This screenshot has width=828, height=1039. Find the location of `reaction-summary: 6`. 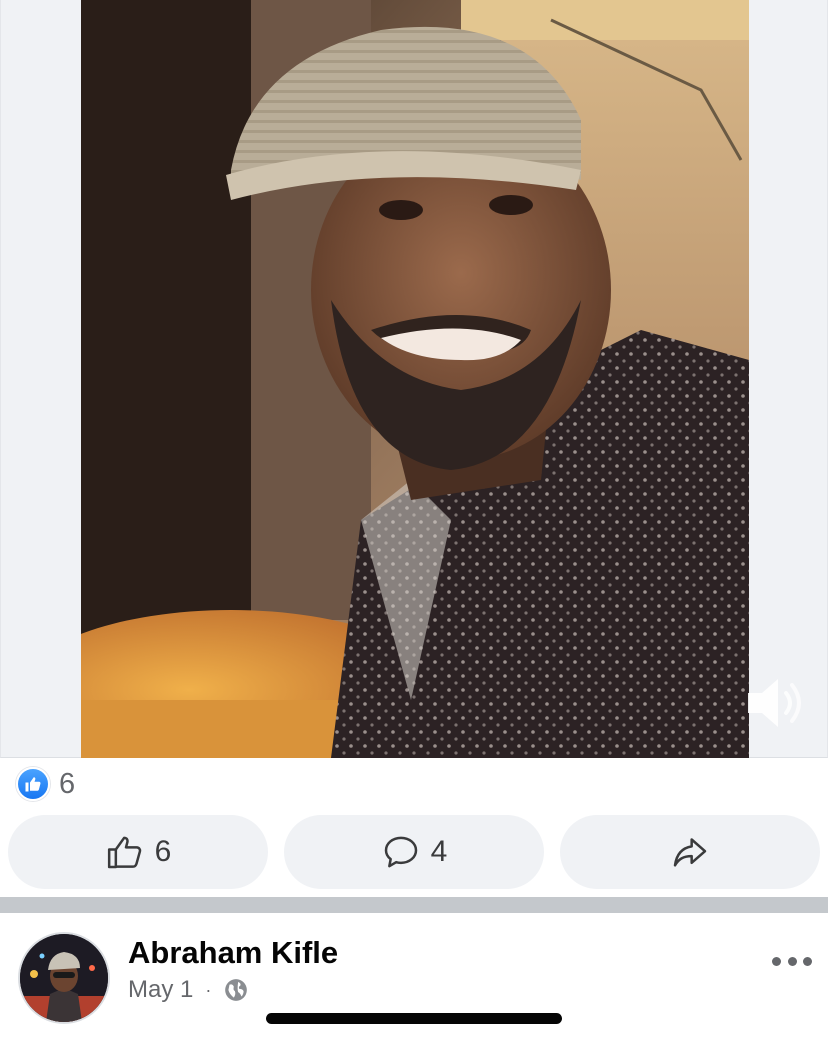

reaction-summary: 6 is located at coordinates (45, 784).